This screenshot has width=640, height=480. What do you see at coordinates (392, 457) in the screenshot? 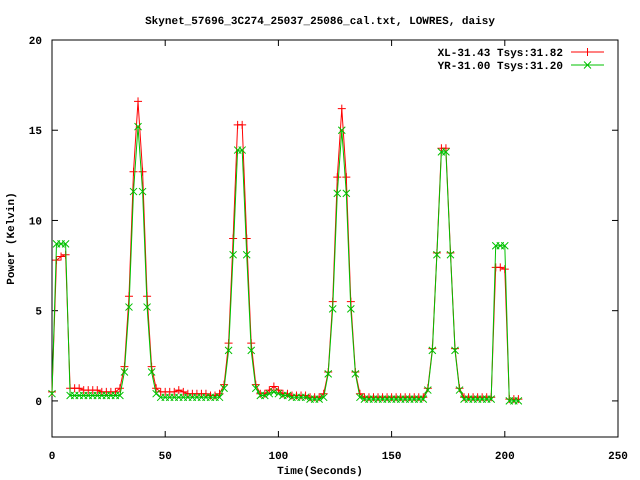
I see `tick-label: 150` at bounding box center [392, 457].